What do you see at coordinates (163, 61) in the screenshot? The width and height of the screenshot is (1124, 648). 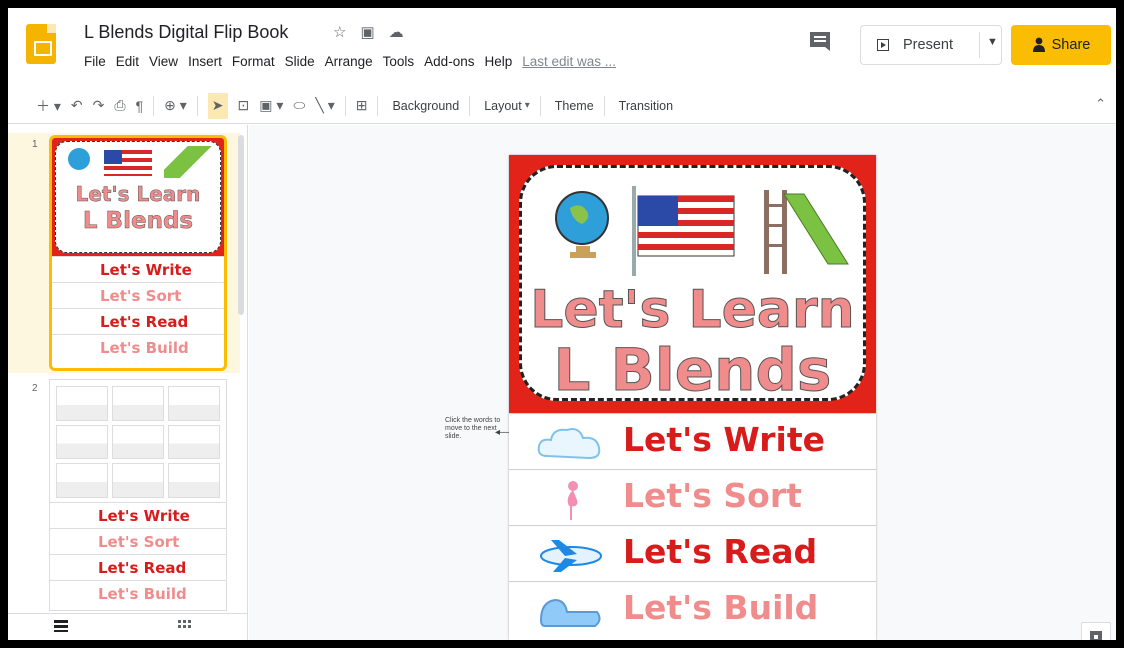 I see `menu-view: View` at bounding box center [163, 61].